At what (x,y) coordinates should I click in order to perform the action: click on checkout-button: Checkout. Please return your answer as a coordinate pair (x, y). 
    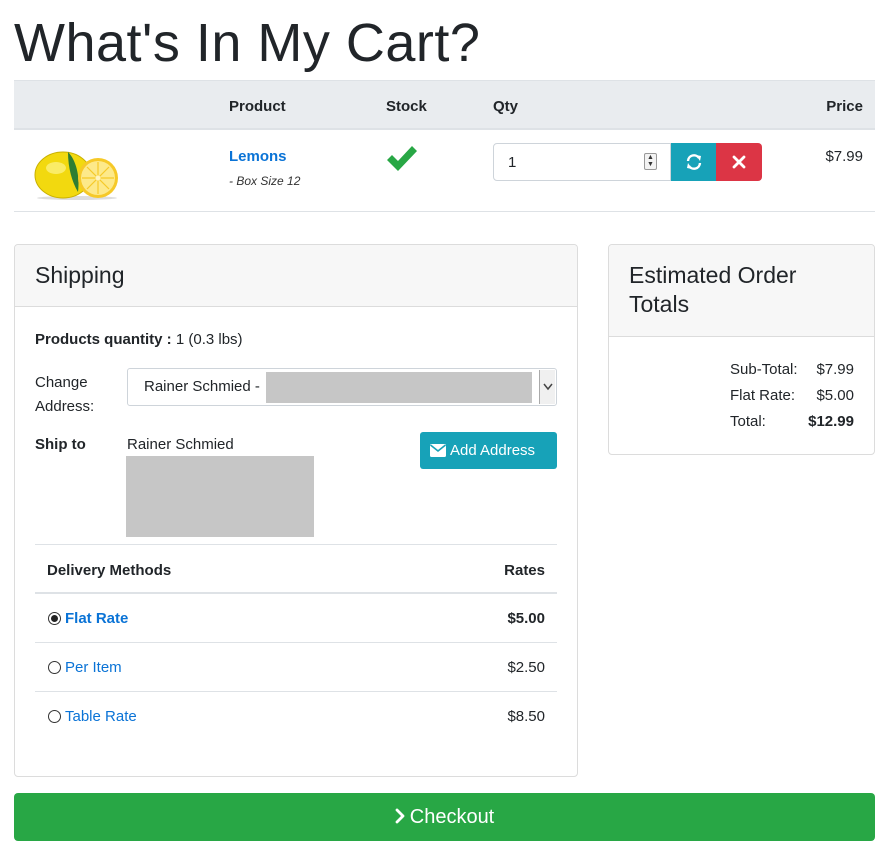
    Looking at the image, I should click on (444, 817).